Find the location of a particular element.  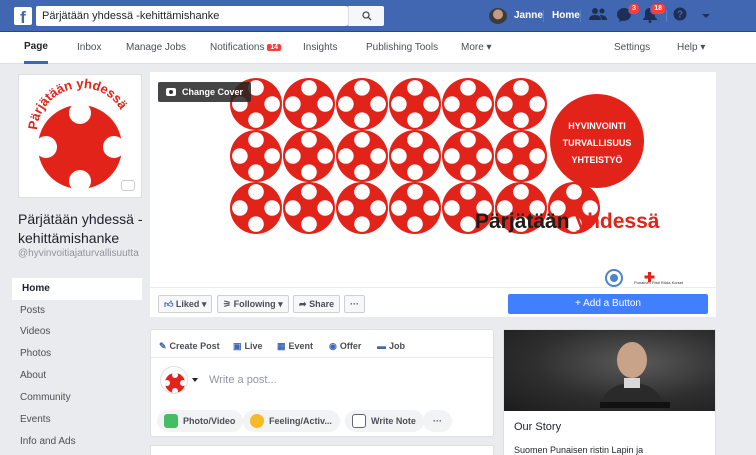

story-photo is located at coordinates (609, 370).